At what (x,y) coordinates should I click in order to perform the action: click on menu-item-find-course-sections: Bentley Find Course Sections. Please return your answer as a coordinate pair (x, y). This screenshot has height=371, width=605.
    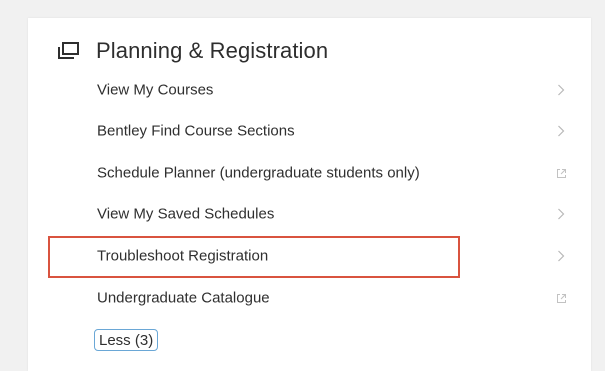
    Looking at the image, I should click on (309, 131).